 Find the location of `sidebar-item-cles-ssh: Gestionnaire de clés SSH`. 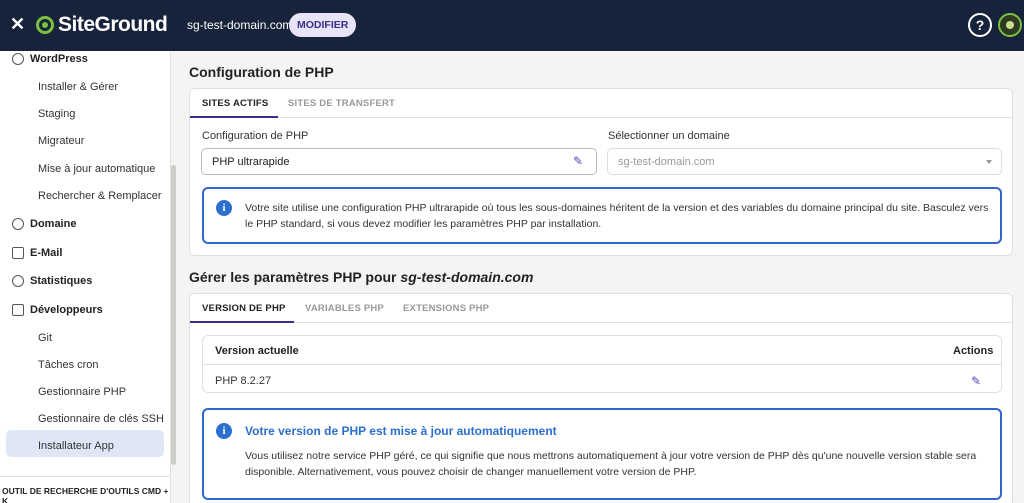

sidebar-item-cles-ssh: Gestionnaire de clés SSH is located at coordinates (101, 419).